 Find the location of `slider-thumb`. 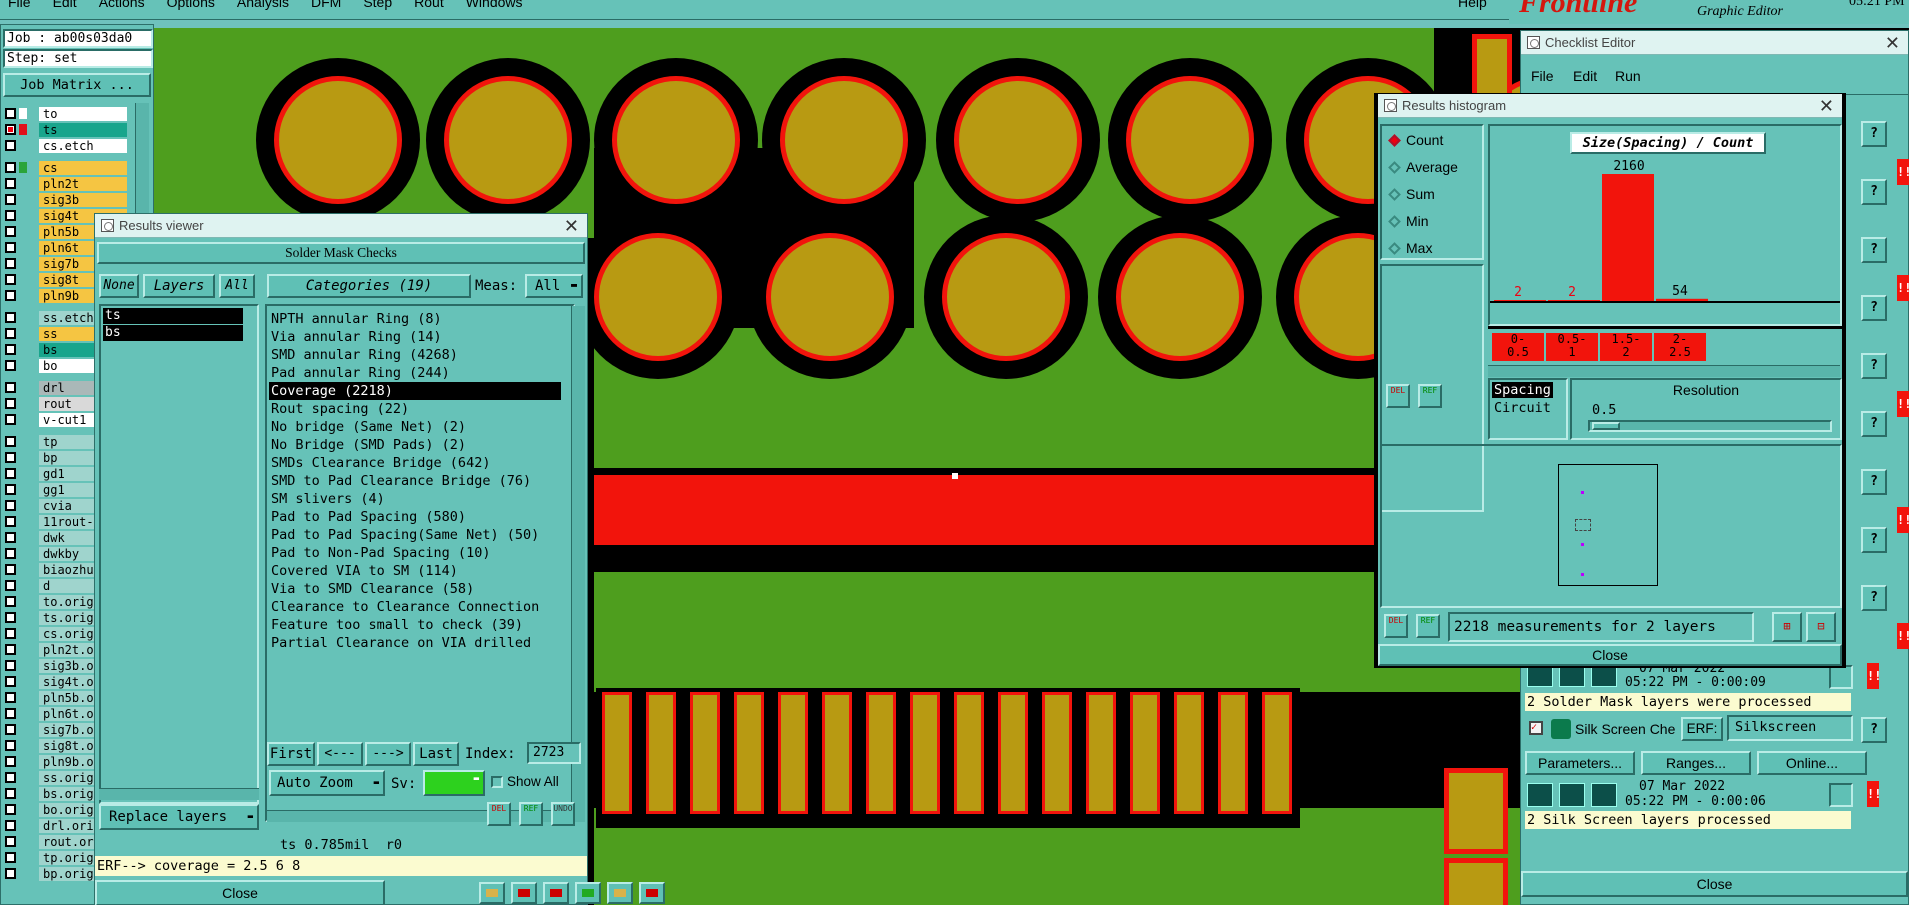

slider-thumb is located at coordinates (1606, 426).